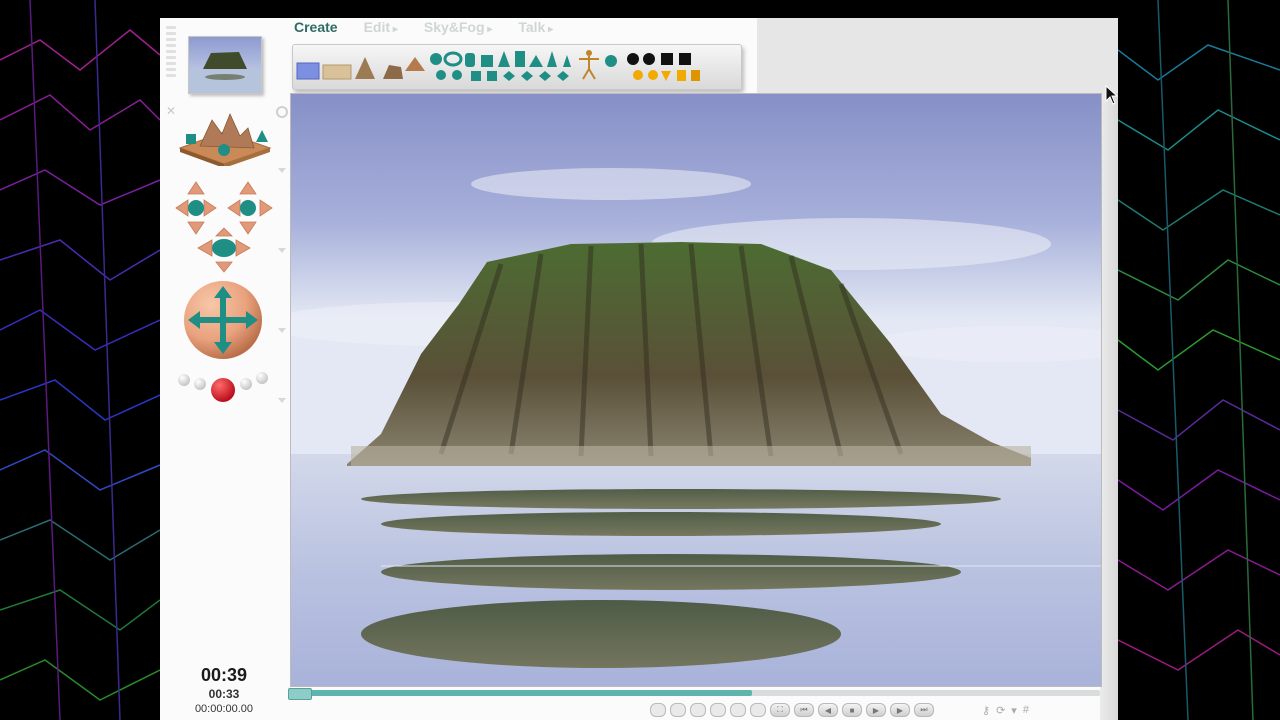 The image size is (1280, 720). Describe the element at coordinates (552, 59) in the screenshot. I see `spike-object-icon` at that location.